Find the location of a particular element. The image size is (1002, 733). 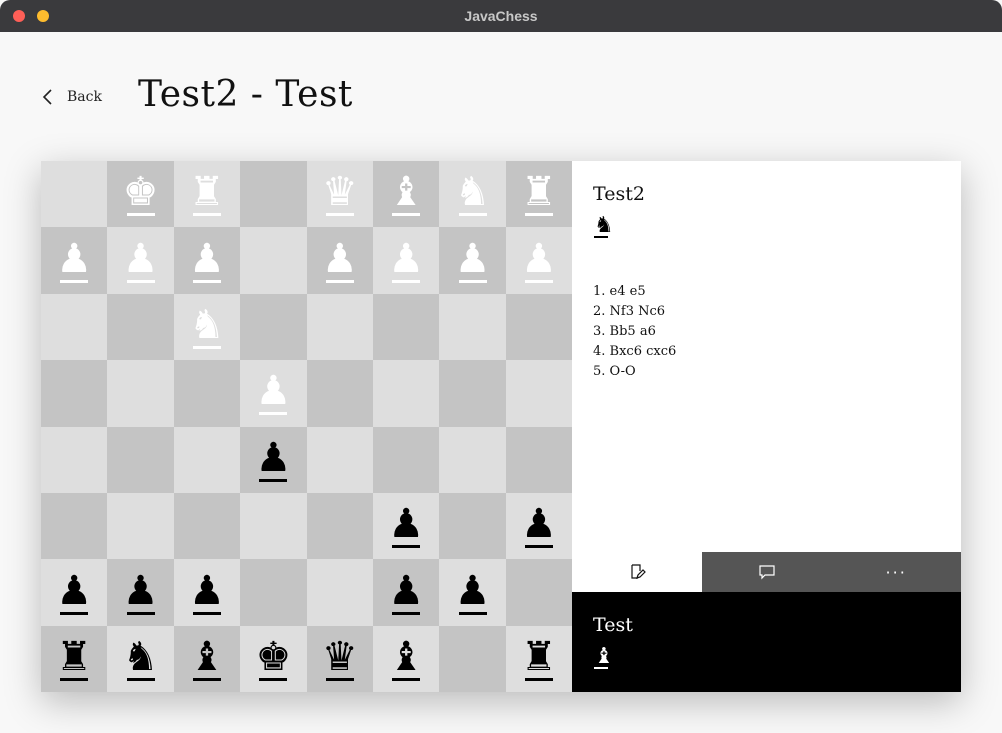

white-queen-icon: ♛ is located at coordinates (340, 194).